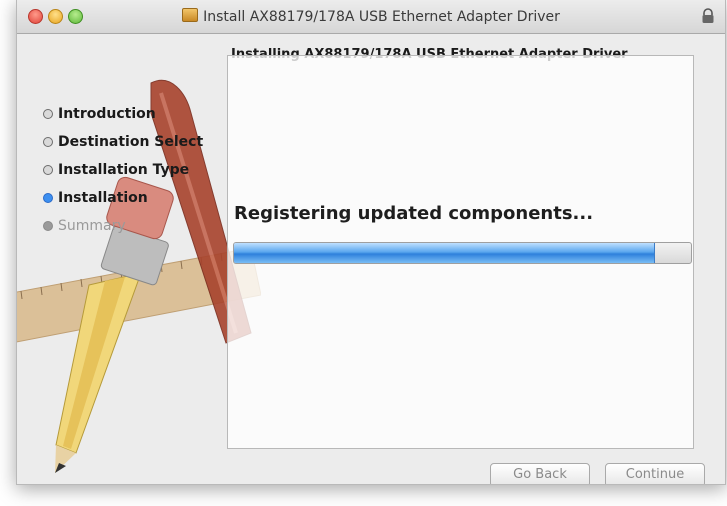 The height and width of the screenshot is (506, 727). I want to click on step-introduction: Introduction, so click(123, 114).